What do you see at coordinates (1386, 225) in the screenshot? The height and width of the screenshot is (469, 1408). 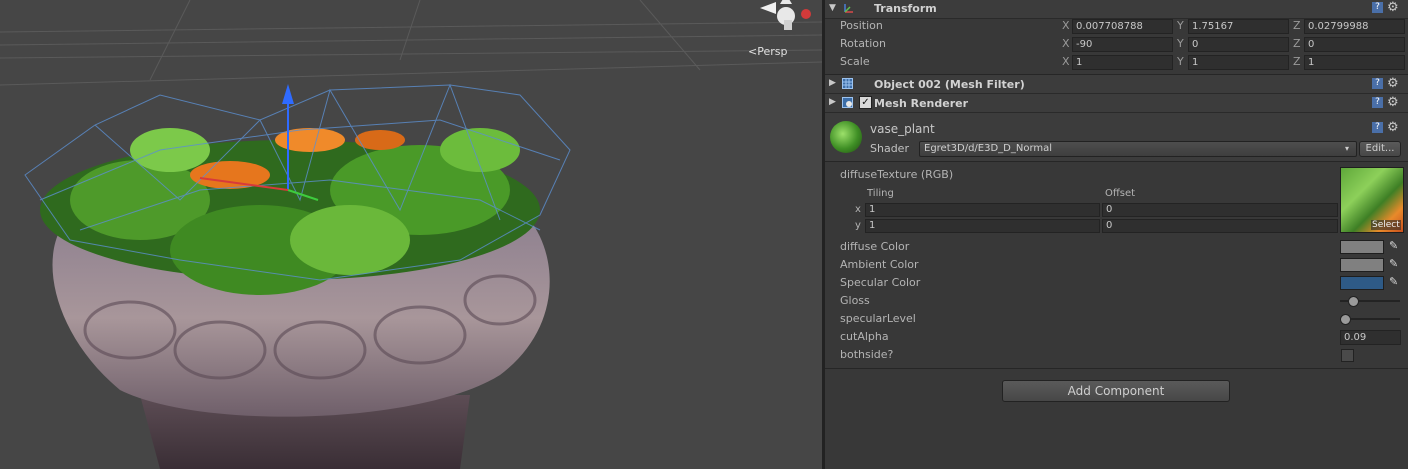 I see `texture-select-label: Select` at bounding box center [1386, 225].